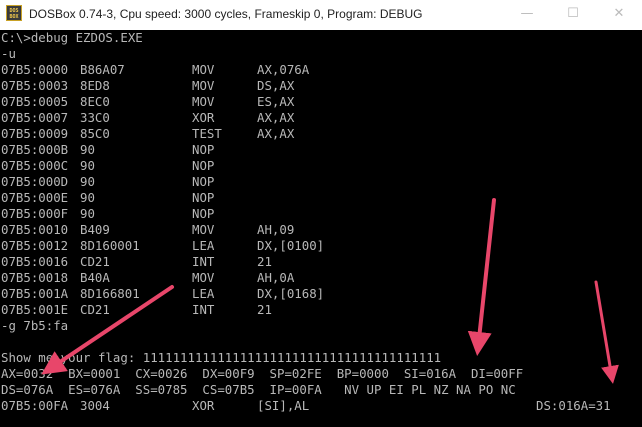 The image size is (642, 427). Describe the element at coordinates (95, 229) in the screenshot. I see `disasm-bytes: B409` at that location.